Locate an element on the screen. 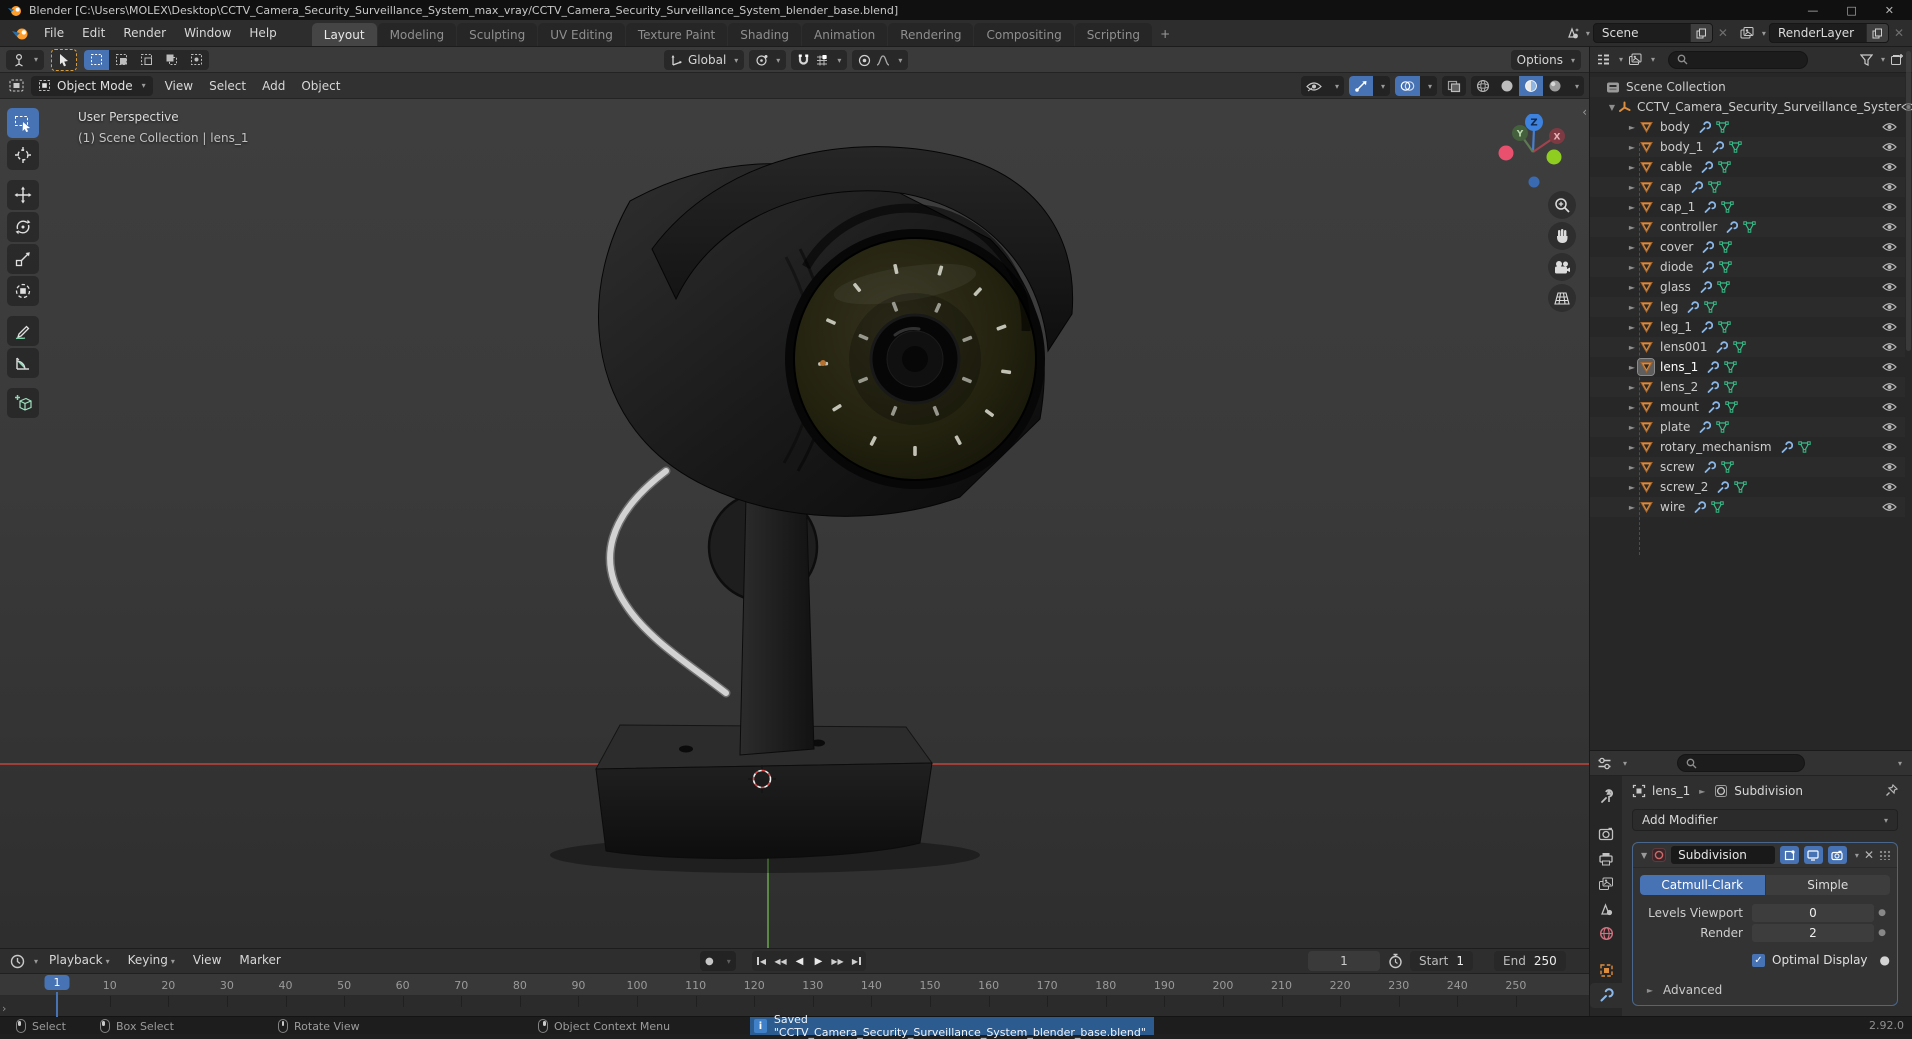 Image resolution: width=1912 pixels, height=1039 pixels. outliner-row-leg: ► leg is located at coordinates (1747, 307).